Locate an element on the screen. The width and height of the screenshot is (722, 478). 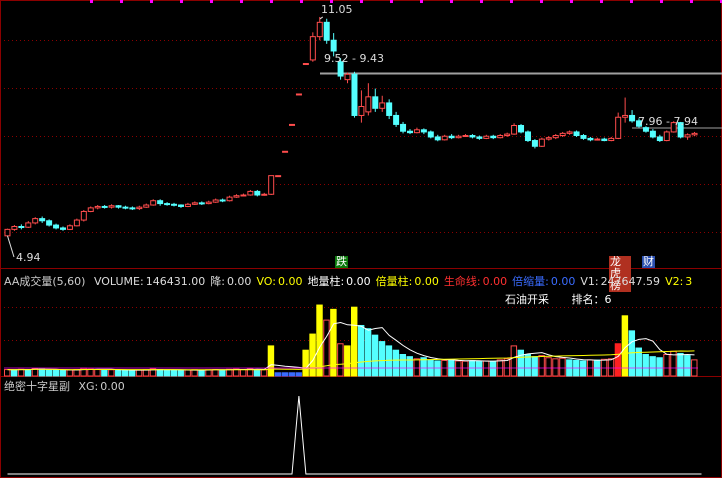
low-pointer is located at coordinates (10, 246).